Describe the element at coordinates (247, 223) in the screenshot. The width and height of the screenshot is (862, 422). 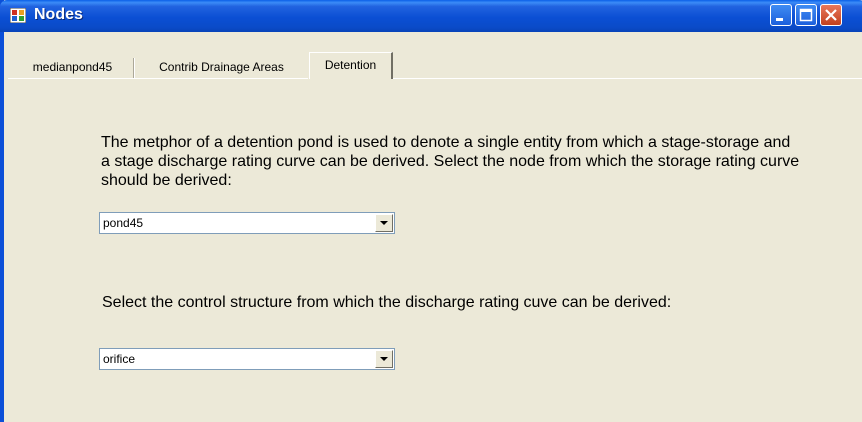
I see `node-select: pond45` at that location.